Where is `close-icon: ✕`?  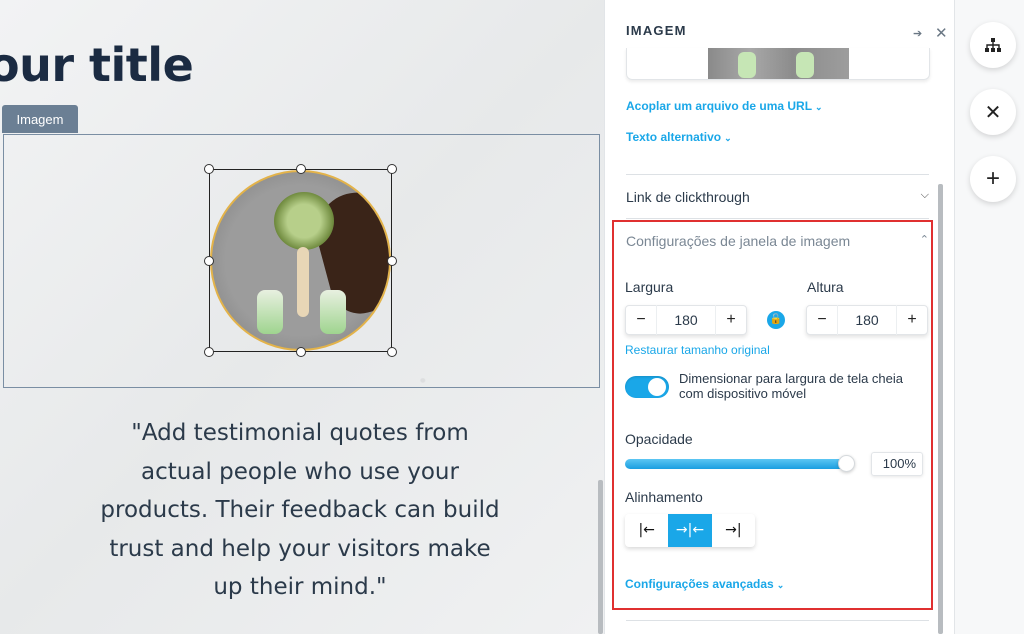
close-icon: ✕ is located at coordinates (993, 112).